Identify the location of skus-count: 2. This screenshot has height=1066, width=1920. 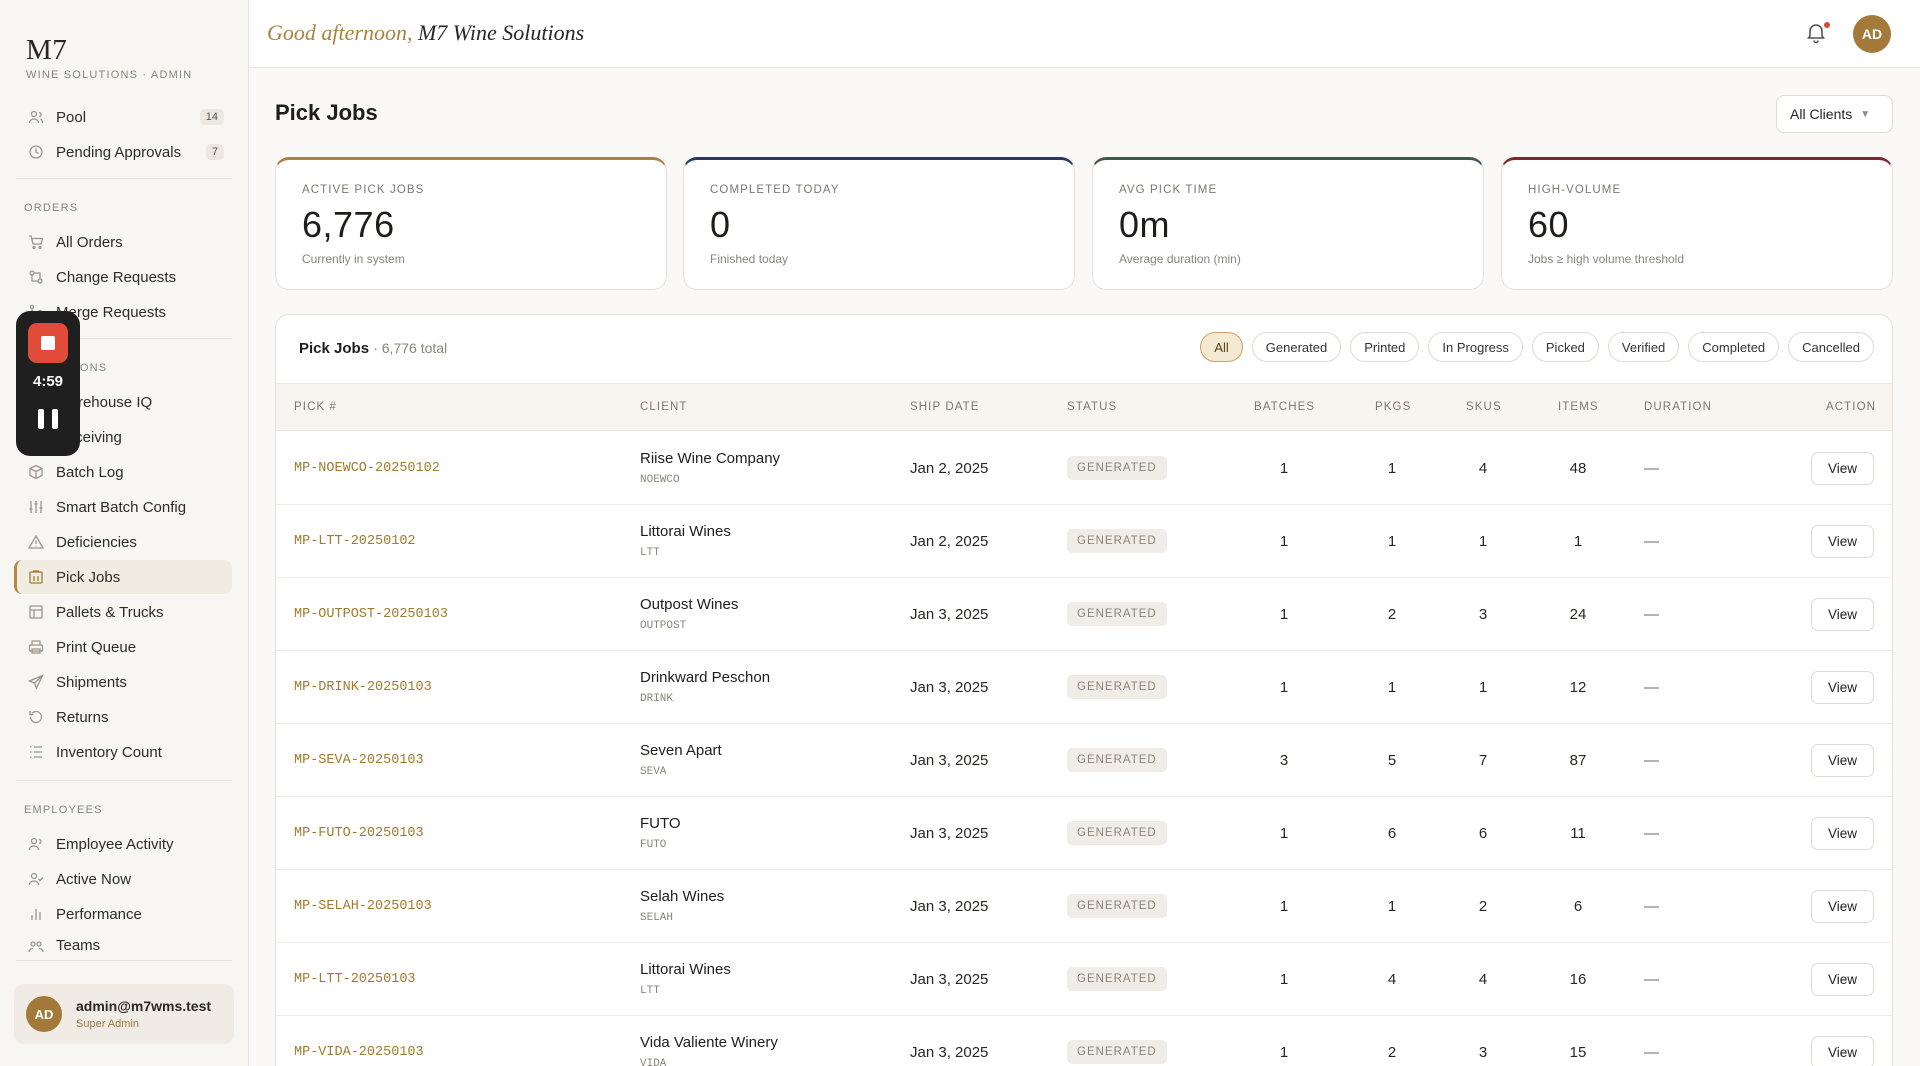
(1483, 906).